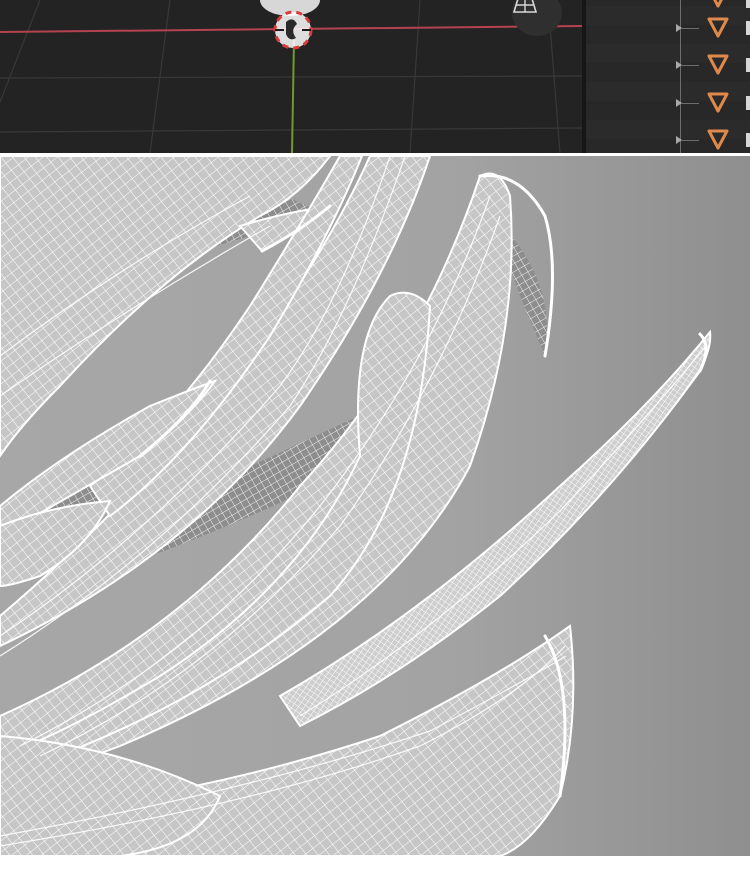  I want to click on page-bottom-margin, so click(375, 864).